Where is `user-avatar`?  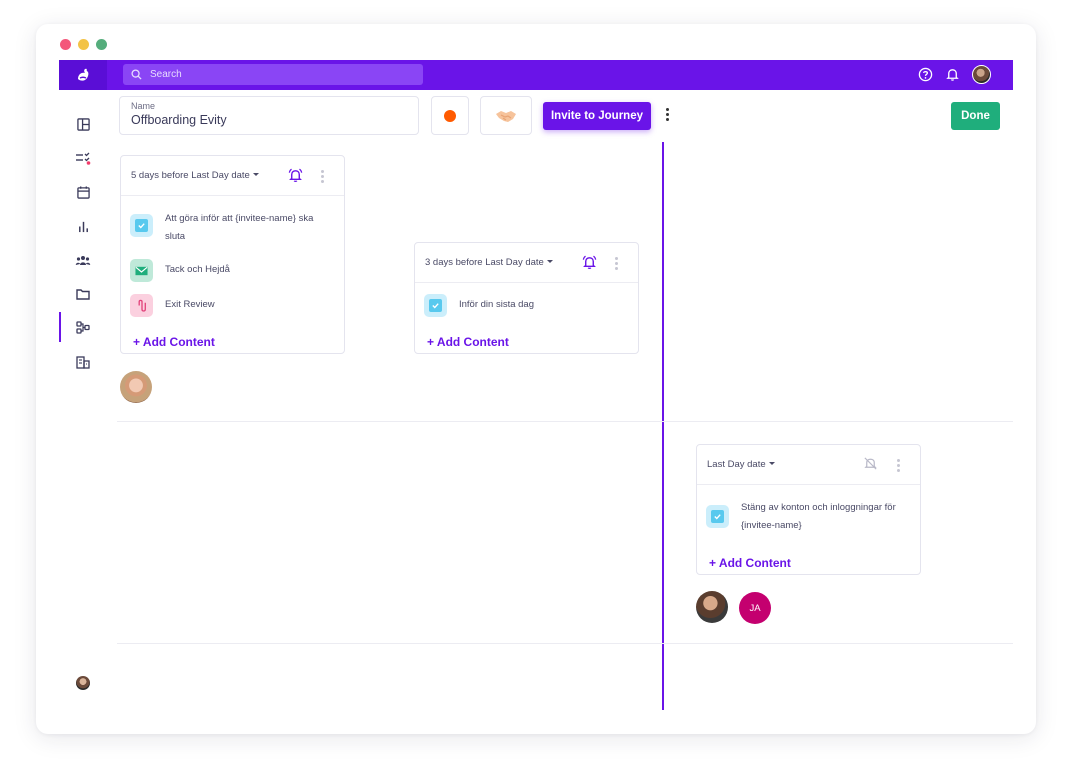 user-avatar is located at coordinates (981, 74).